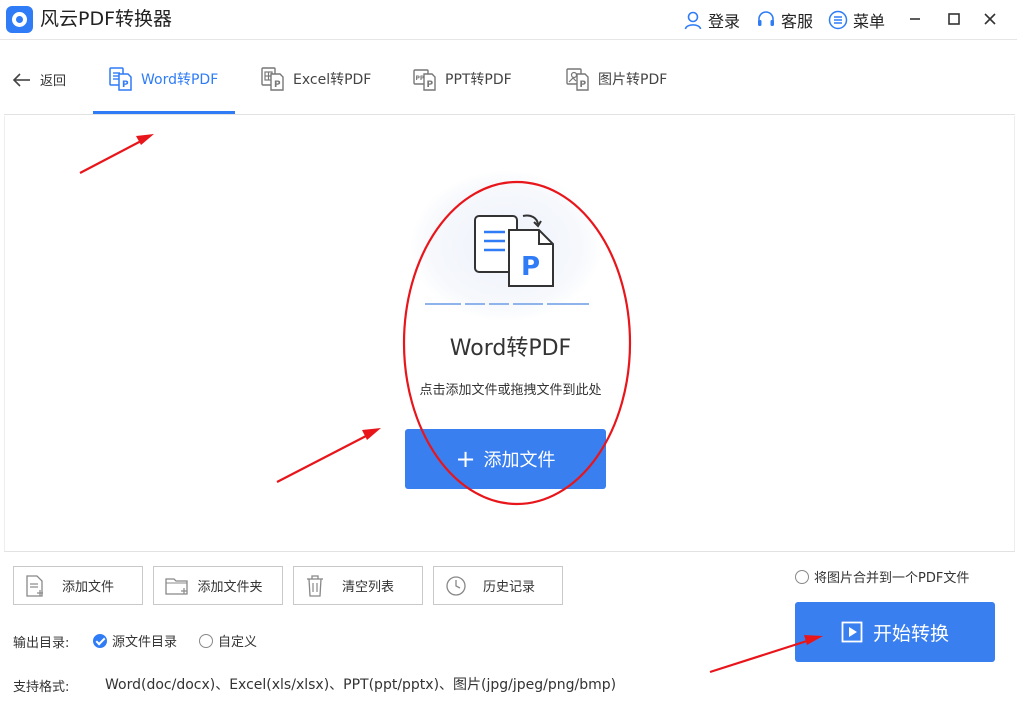 The width and height of the screenshot is (1017, 713). What do you see at coordinates (852, 632) in the screenshot?
I see `play-icon` at bounding box center [852, 632].